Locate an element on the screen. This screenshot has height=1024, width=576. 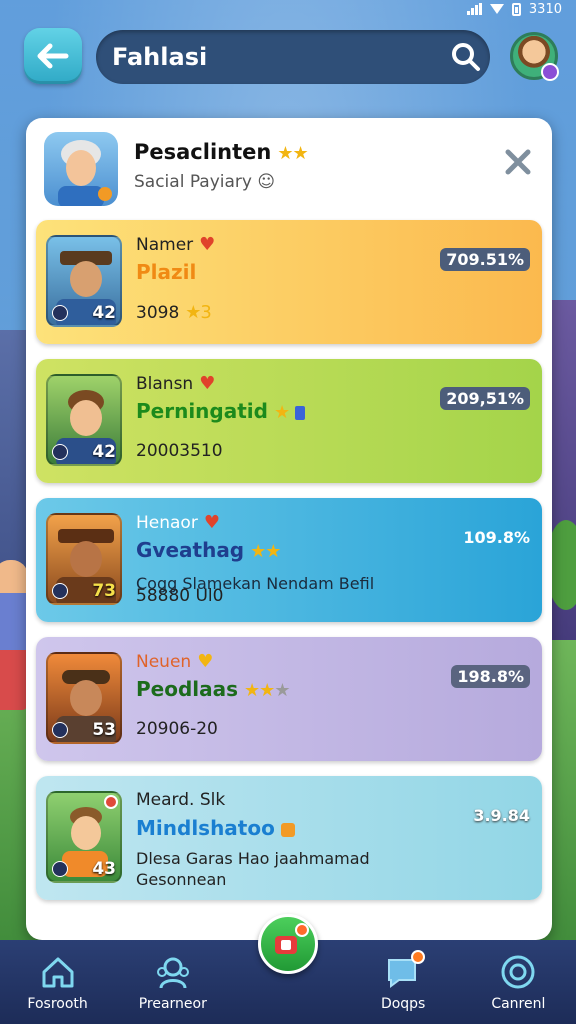
nav-item-home: Fosrooth is located at coordinates (58, 982).